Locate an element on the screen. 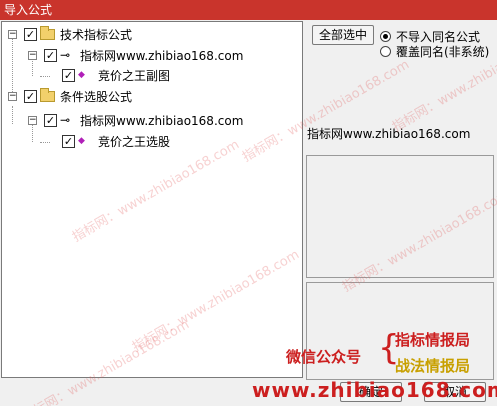  promo-url: www.zhibiao168.com is located at coordinates (374, 390).